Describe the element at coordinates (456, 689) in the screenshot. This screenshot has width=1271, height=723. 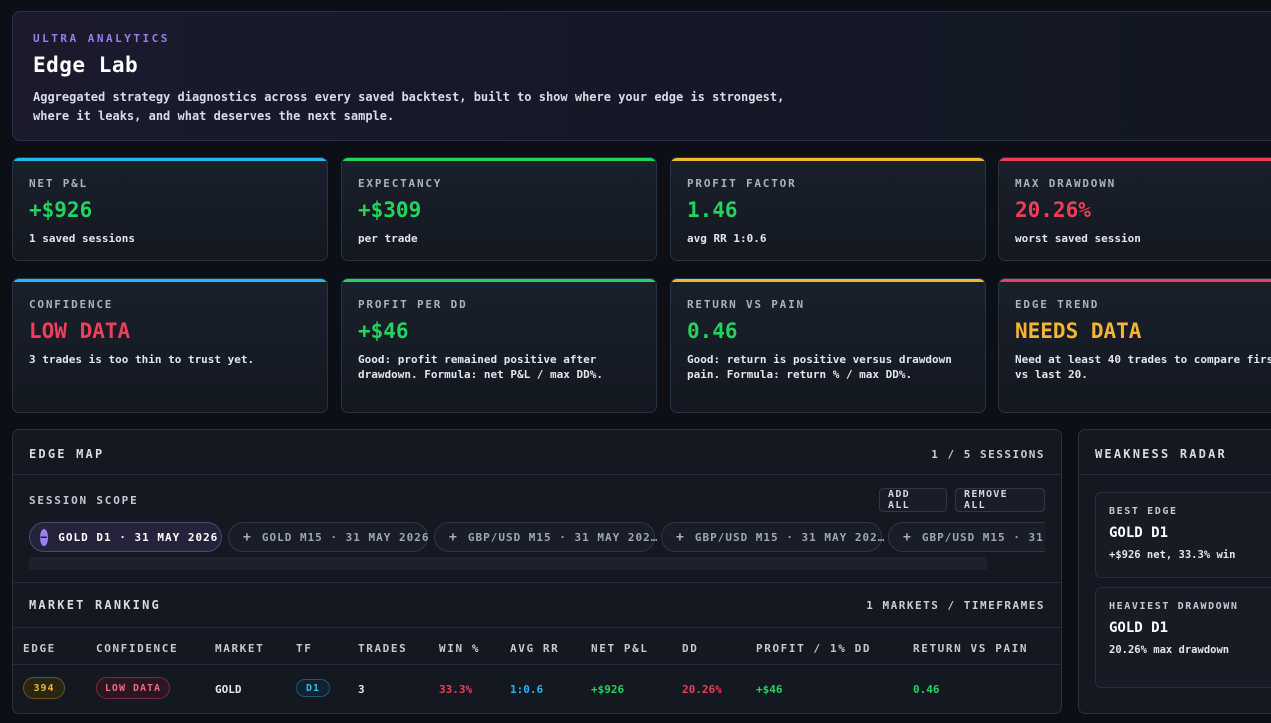
I see `win-rate-cell: 33.3%` at that location.